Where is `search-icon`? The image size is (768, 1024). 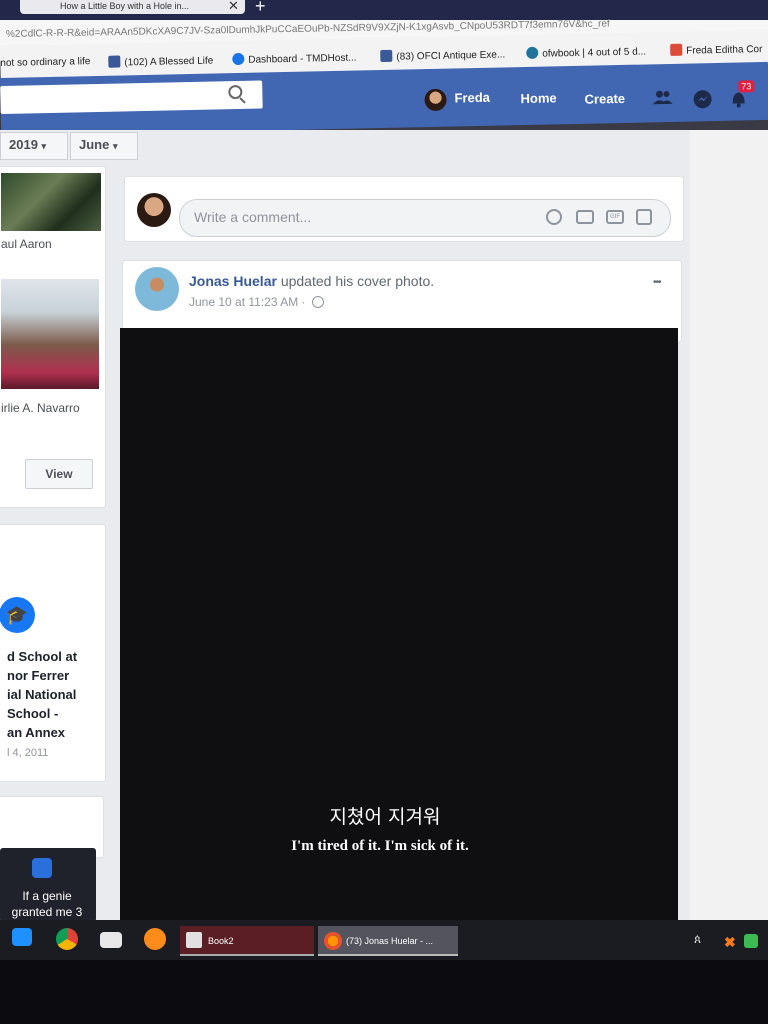
search-icon is located at coordinates (235, 92).